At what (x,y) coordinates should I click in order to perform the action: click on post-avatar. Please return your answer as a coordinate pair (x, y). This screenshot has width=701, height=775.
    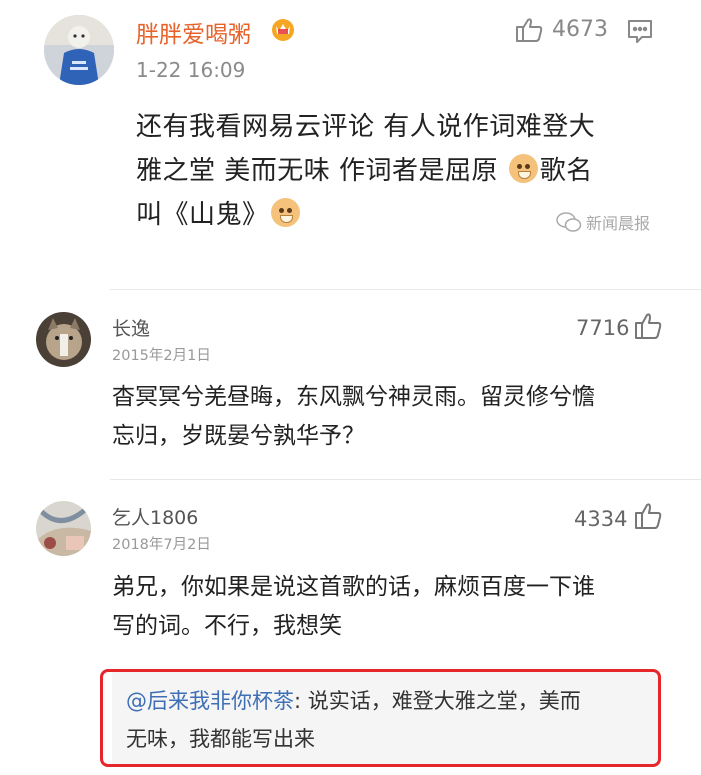
    Looking at the image, I should click on (79, 50).